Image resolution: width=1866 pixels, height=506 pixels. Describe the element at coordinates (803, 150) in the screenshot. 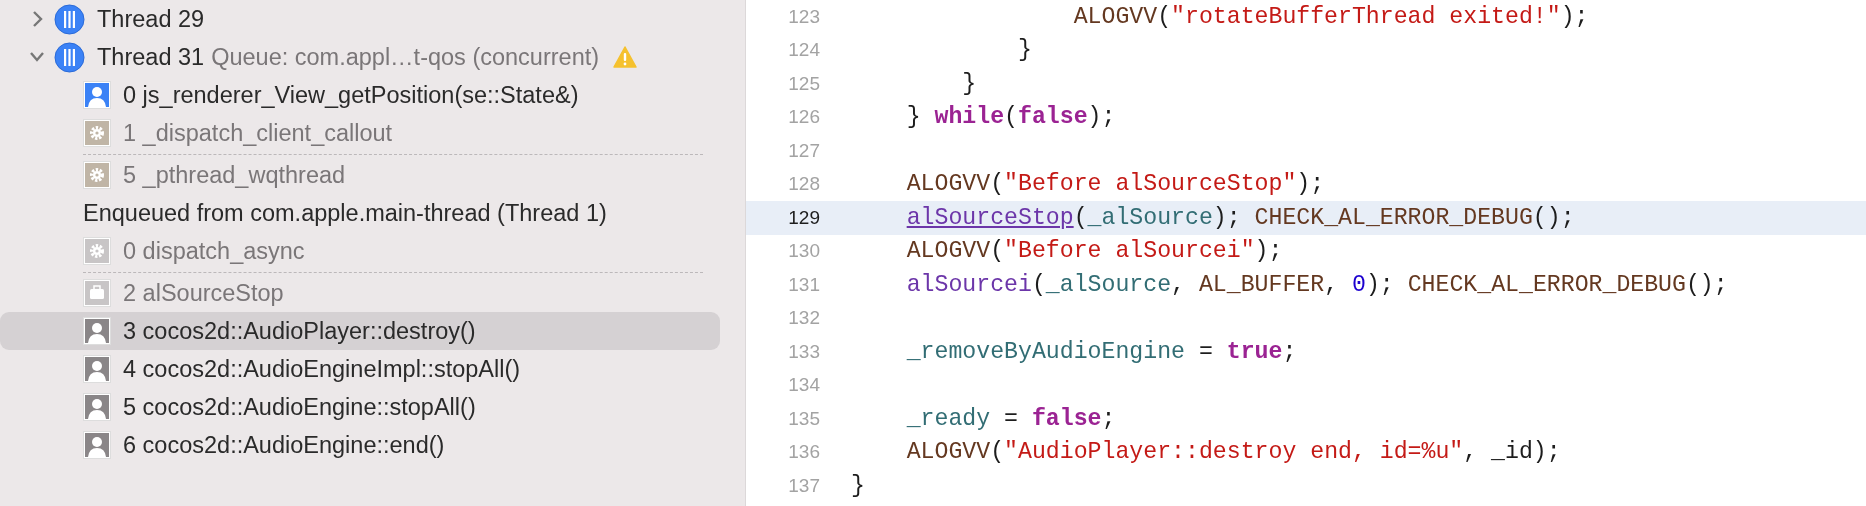

I see `line-number: 127` at that location.